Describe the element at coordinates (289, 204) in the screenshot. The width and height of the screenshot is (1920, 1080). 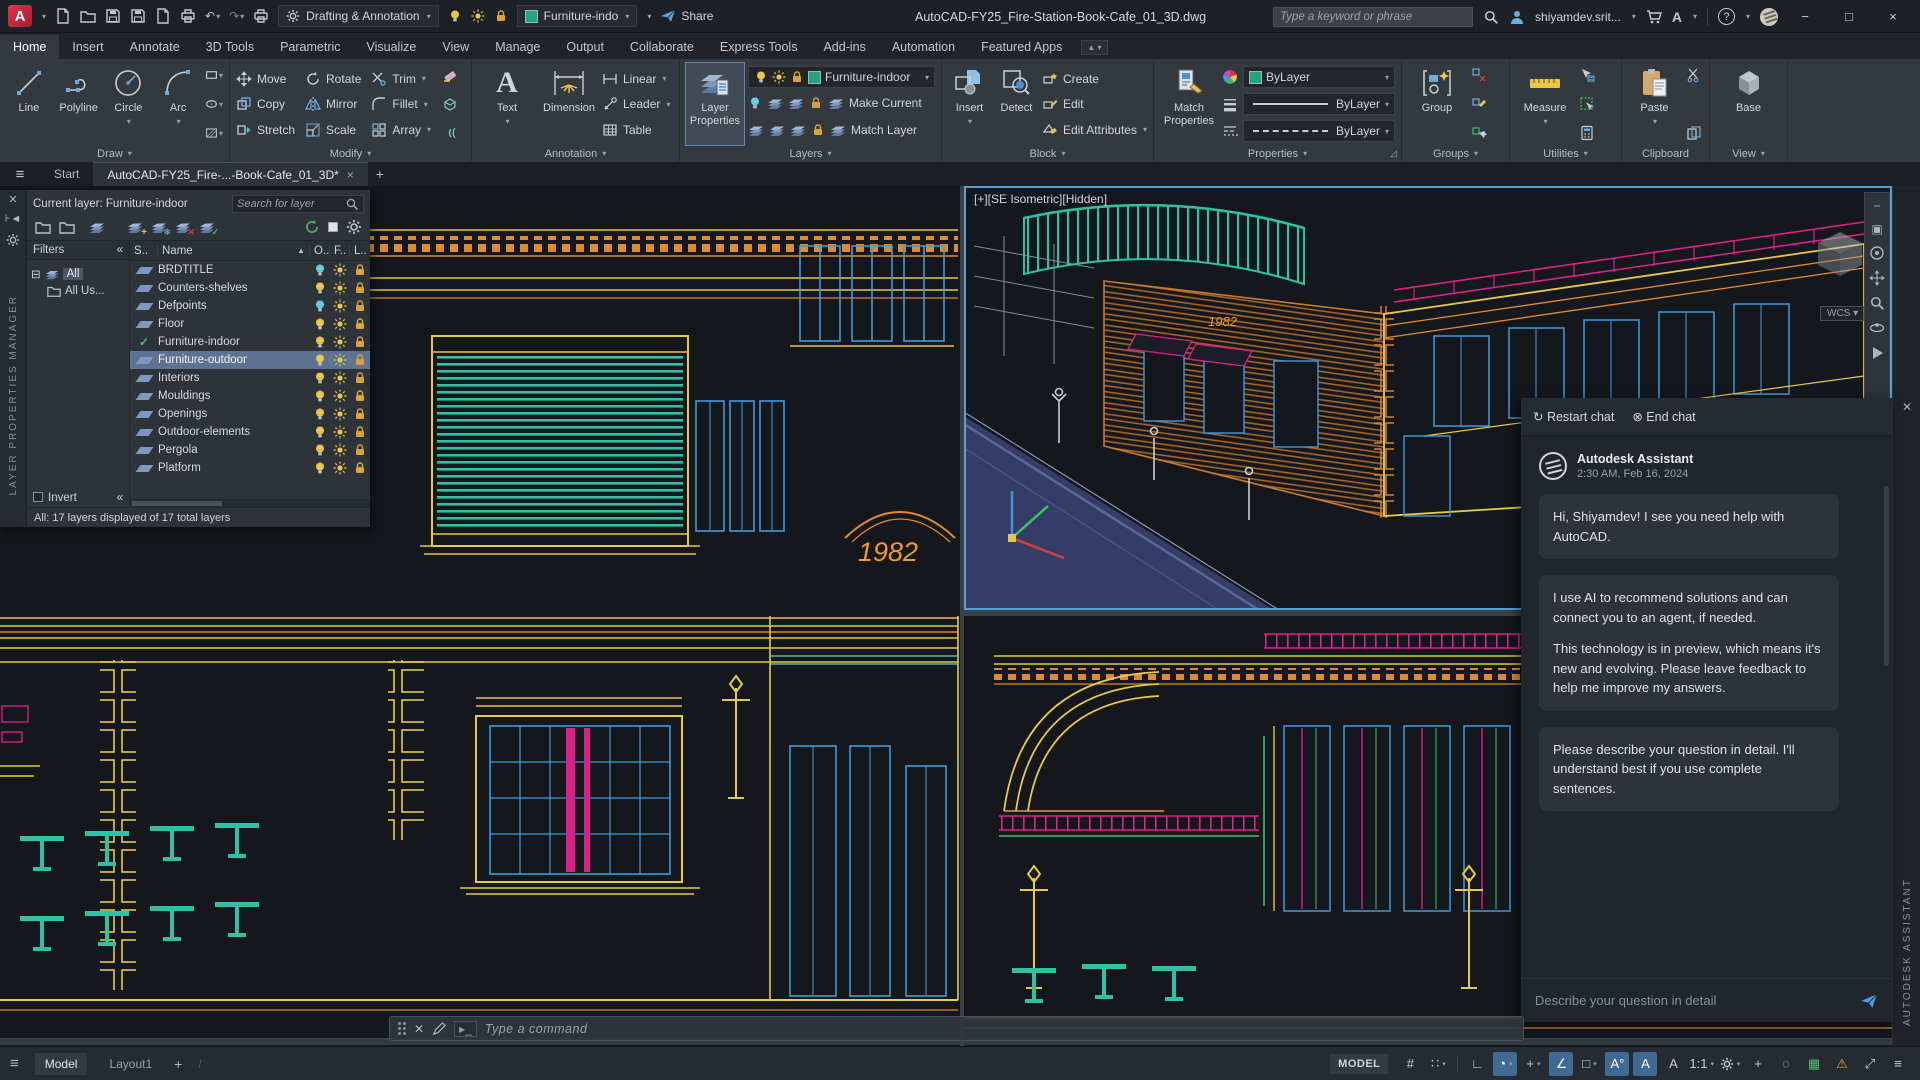
I see `layer-search-input` at that location.